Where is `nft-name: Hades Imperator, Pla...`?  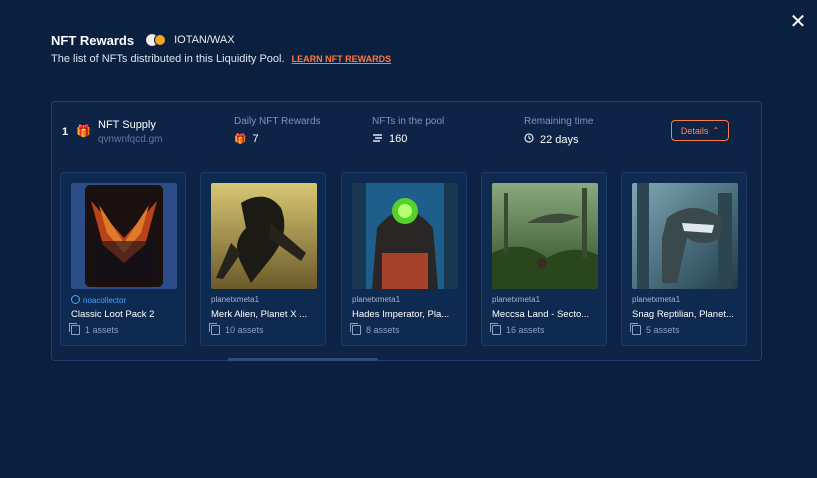
nft-name: Hades Imperator, Pla... is located at coordinates (401, 314).